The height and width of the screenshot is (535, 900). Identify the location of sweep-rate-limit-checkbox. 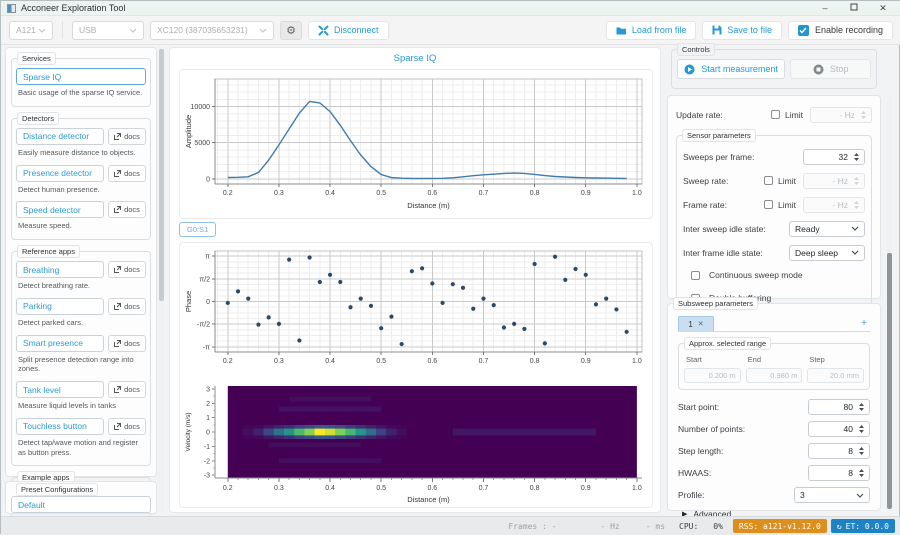
(769, 180).